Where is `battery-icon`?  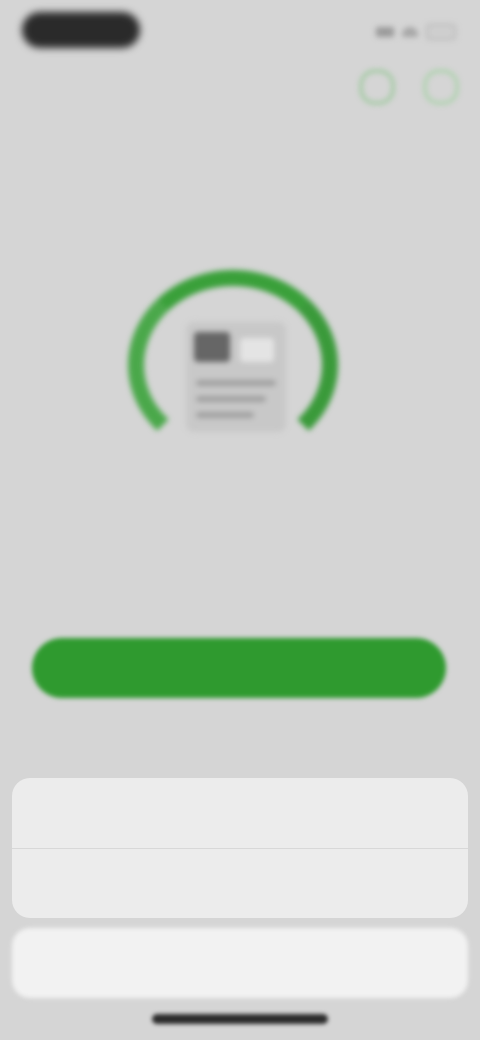
battery-icon is located at coordinates (441, 32).